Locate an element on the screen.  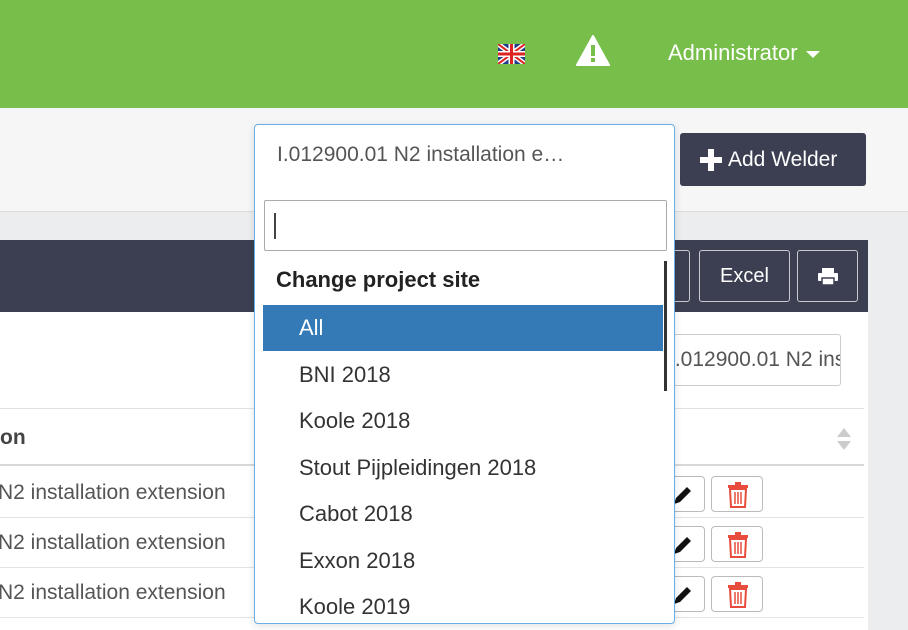
uk-flag-icon is located at coordinates (511, 54).